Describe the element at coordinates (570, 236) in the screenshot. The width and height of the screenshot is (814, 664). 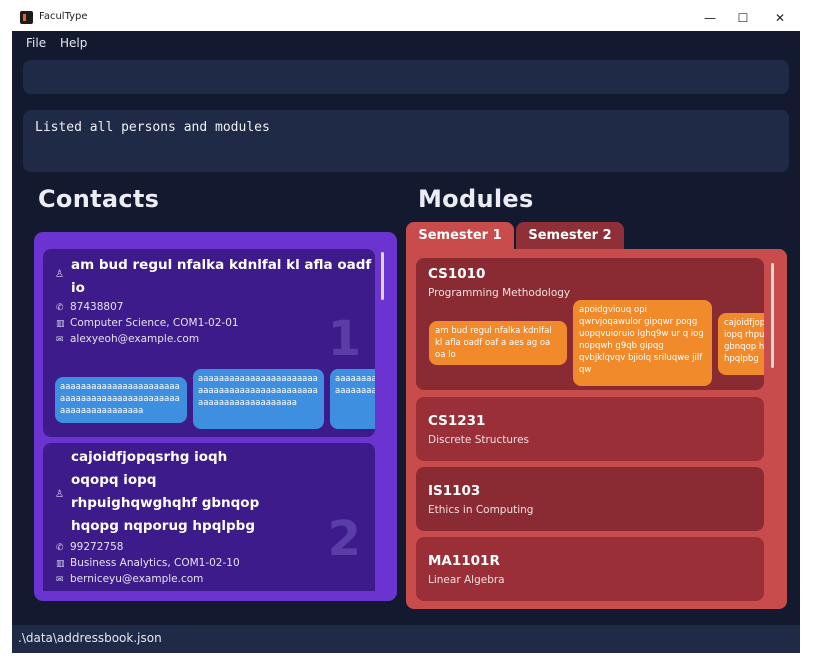
I see `tab-semester-2: Semester 2` at that location.